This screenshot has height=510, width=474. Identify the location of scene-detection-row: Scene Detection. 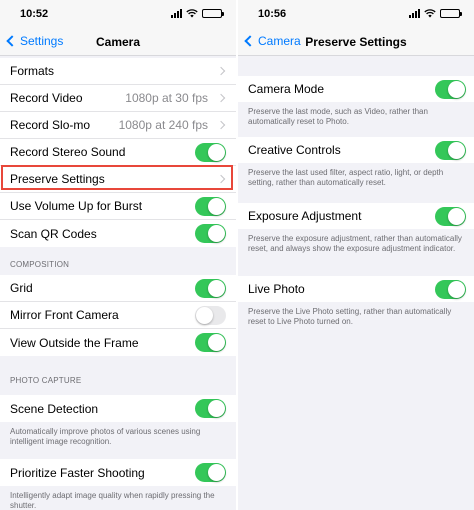
(118, 408).